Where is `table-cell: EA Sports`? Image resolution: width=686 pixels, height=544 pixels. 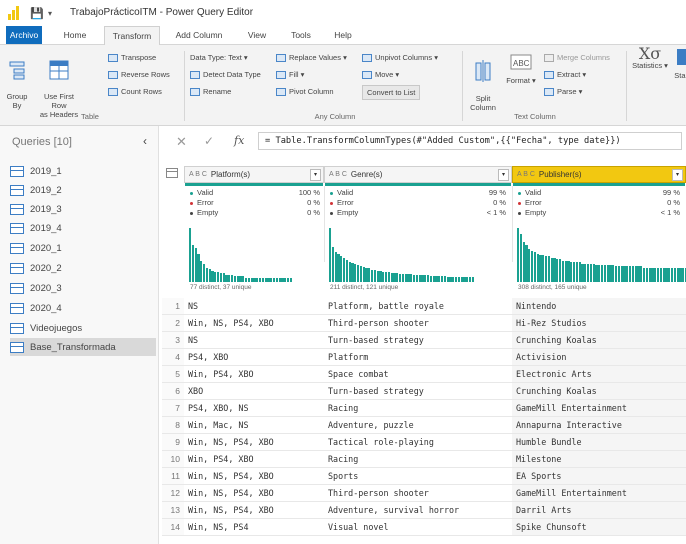
table-cell: EA Sports is located at coordinates (599, 476).